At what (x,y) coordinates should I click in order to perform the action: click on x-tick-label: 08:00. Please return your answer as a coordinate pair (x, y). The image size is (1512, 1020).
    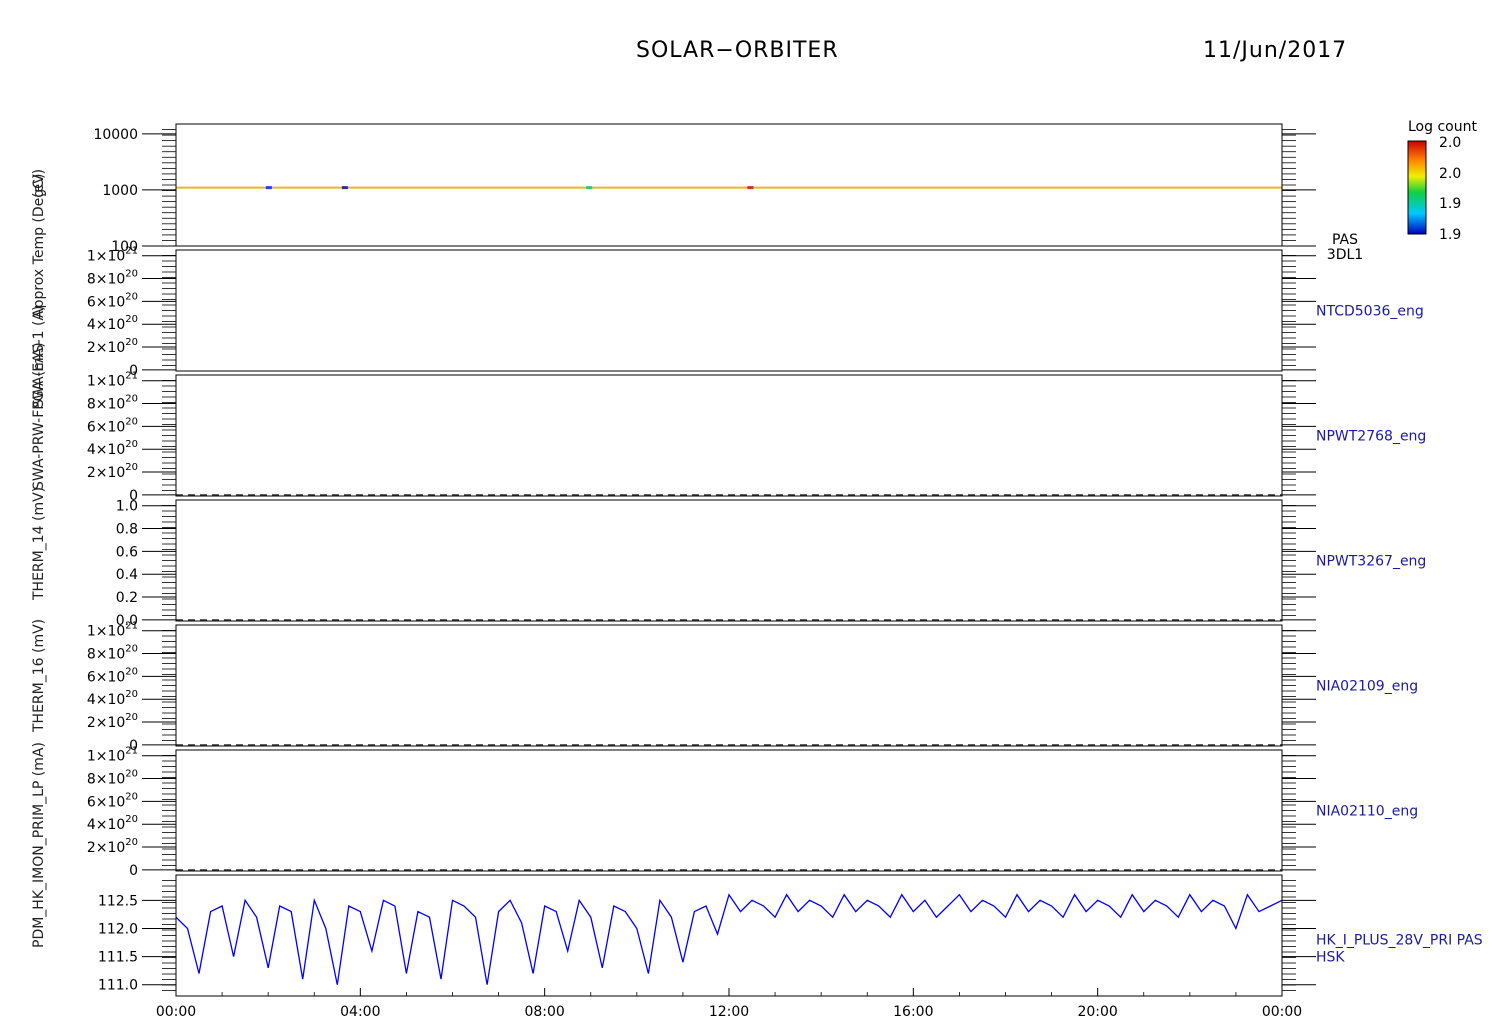
    Looking at the image, I should click on (544, 1012).